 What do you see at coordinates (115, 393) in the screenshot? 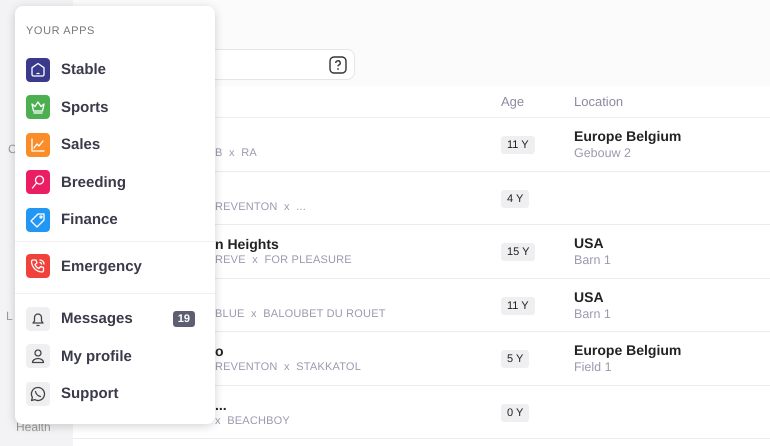
I see `menu-item: Support` at bounding box center [115, 393].